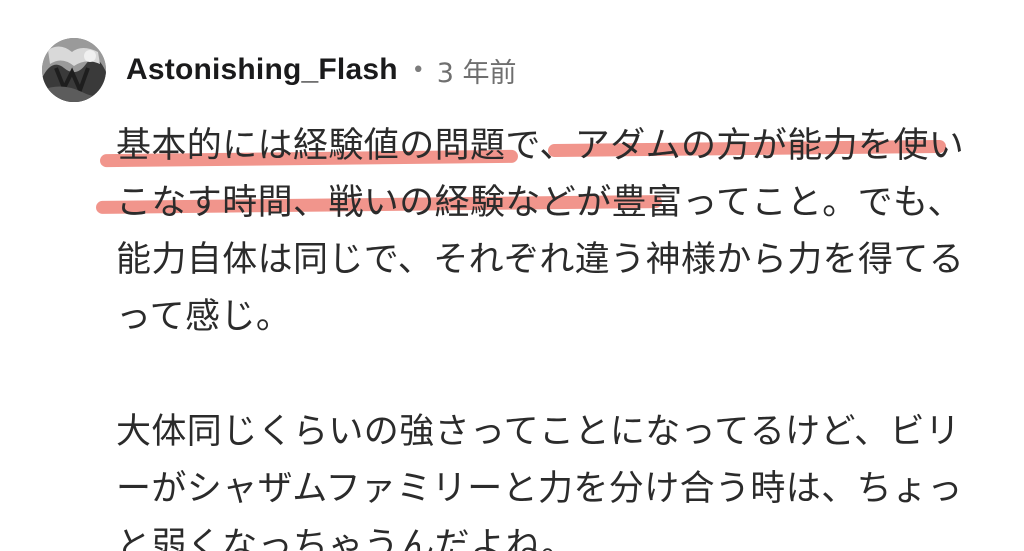 The width and height of the screenshot is (1024, 551). I want to click on avatar, so click(74, 70).